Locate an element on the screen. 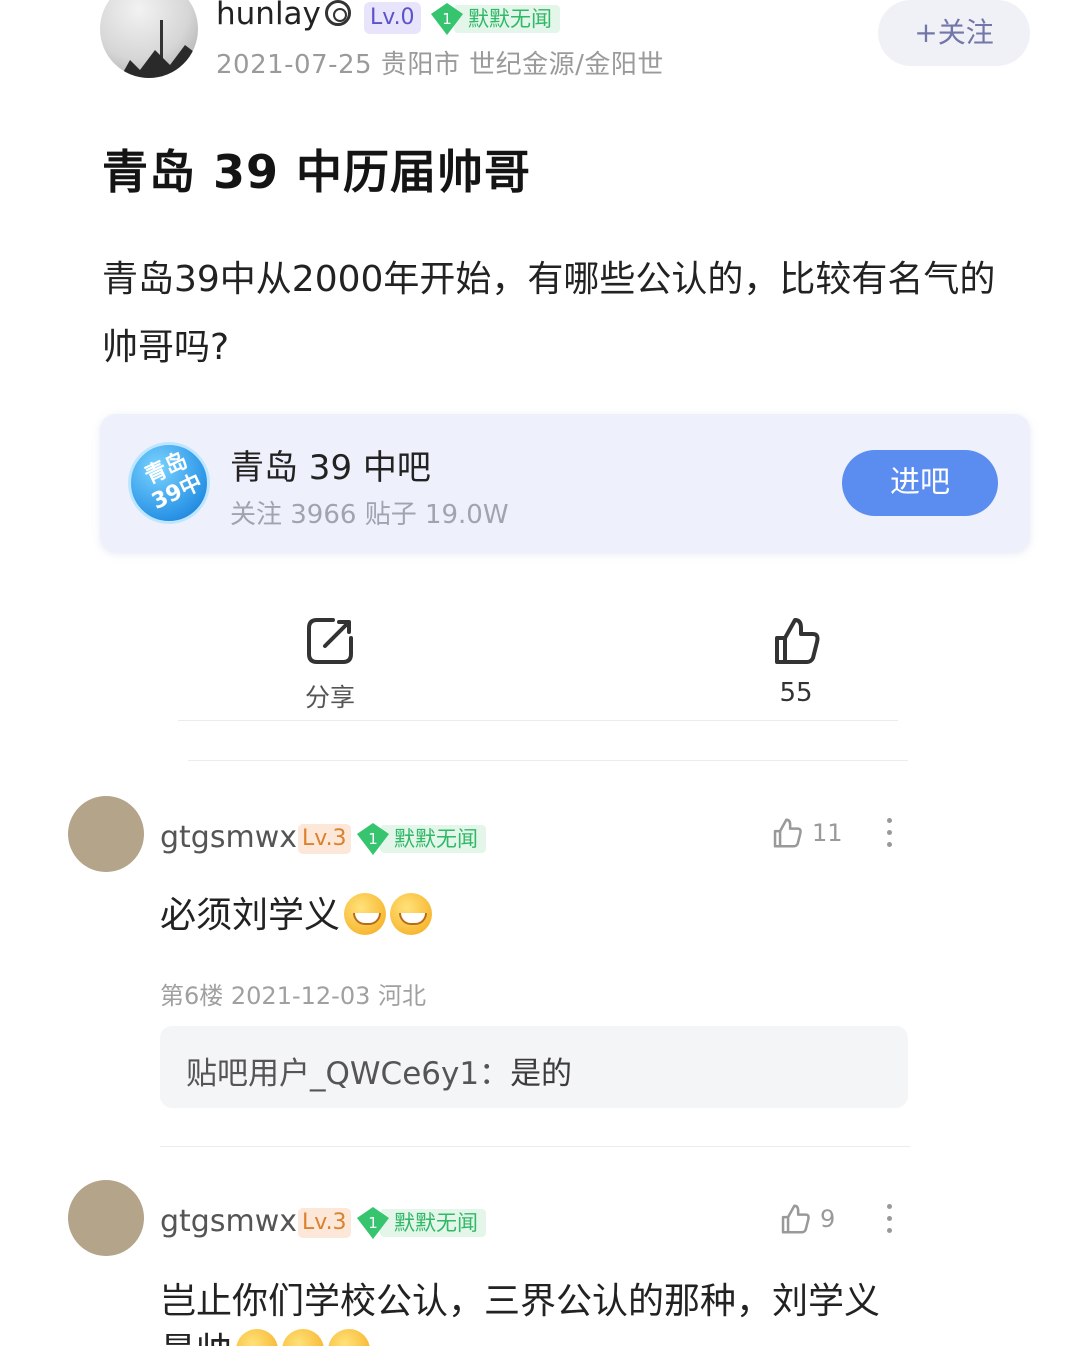  author-level-badge: Lv.0 is located at coordinates (392, 18).